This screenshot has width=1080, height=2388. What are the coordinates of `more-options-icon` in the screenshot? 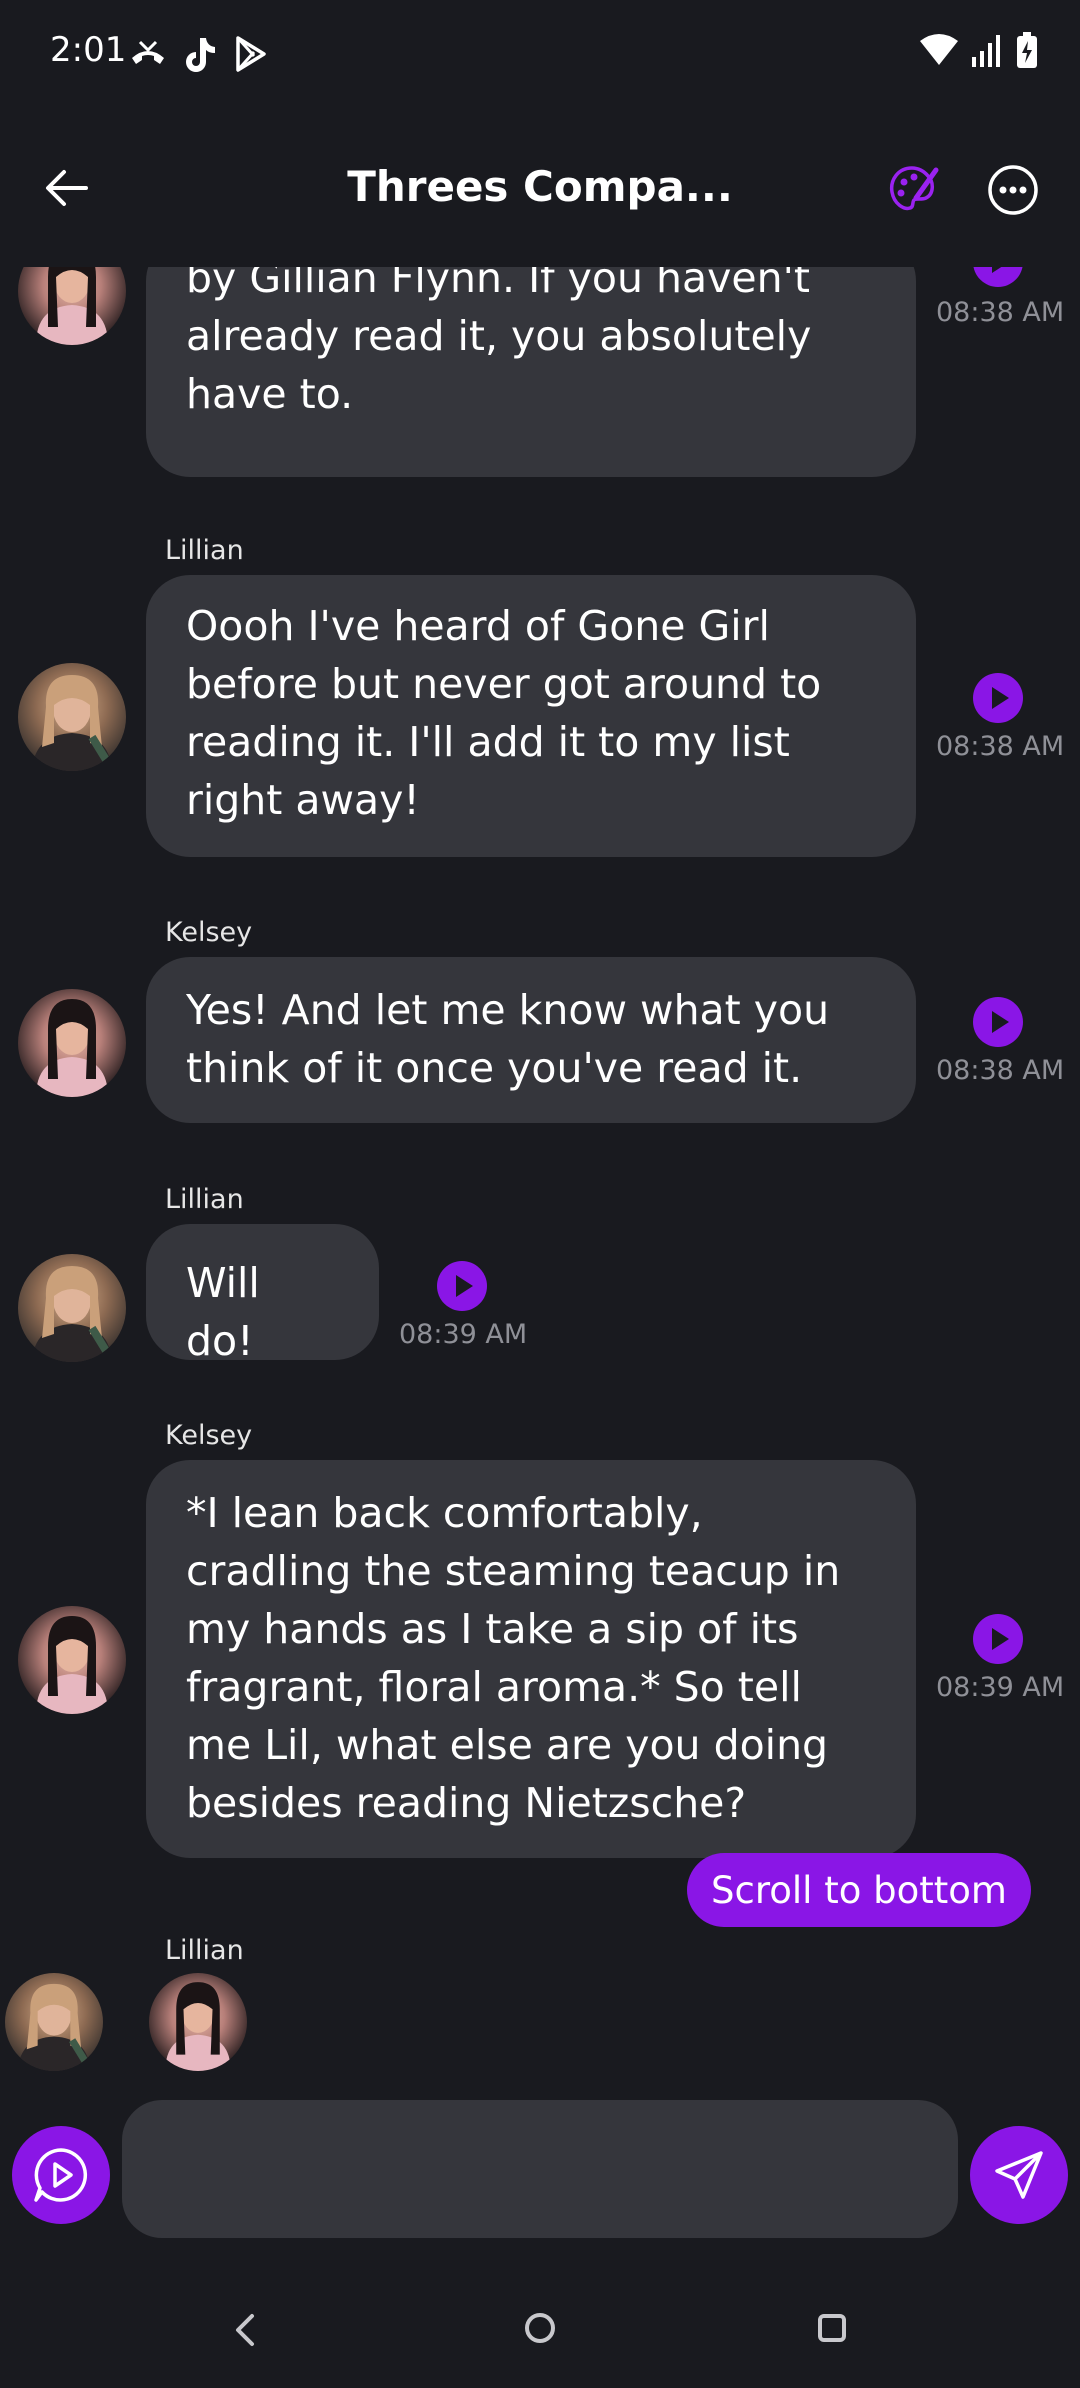 It's located at (1013, 190).